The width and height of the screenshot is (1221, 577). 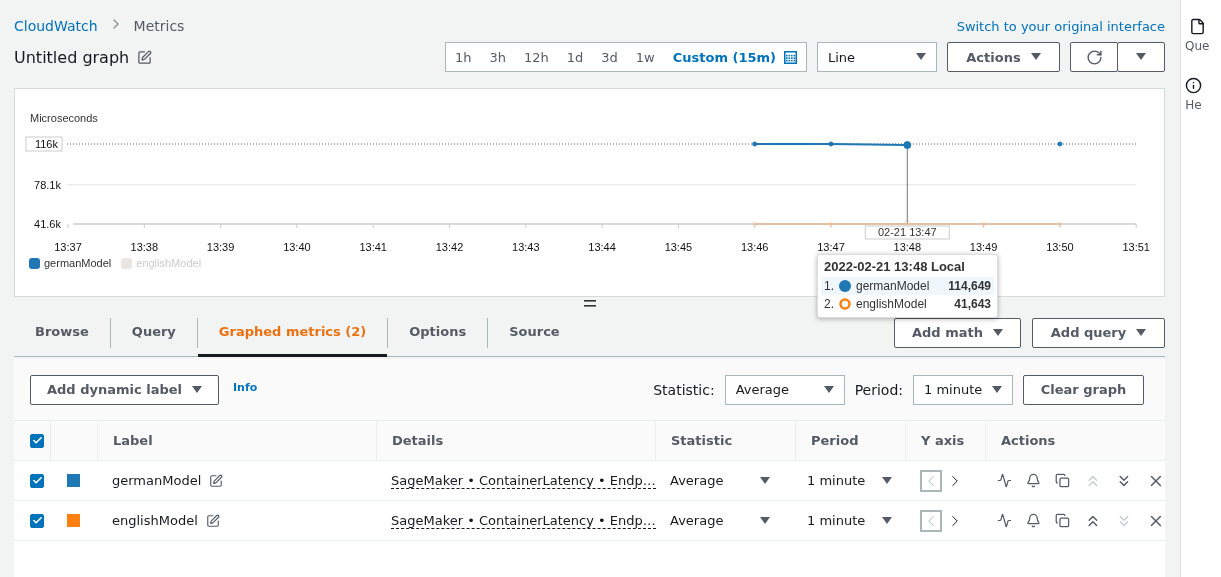 I want to click on time-range-option: 12h, so click(x=536, y=57).